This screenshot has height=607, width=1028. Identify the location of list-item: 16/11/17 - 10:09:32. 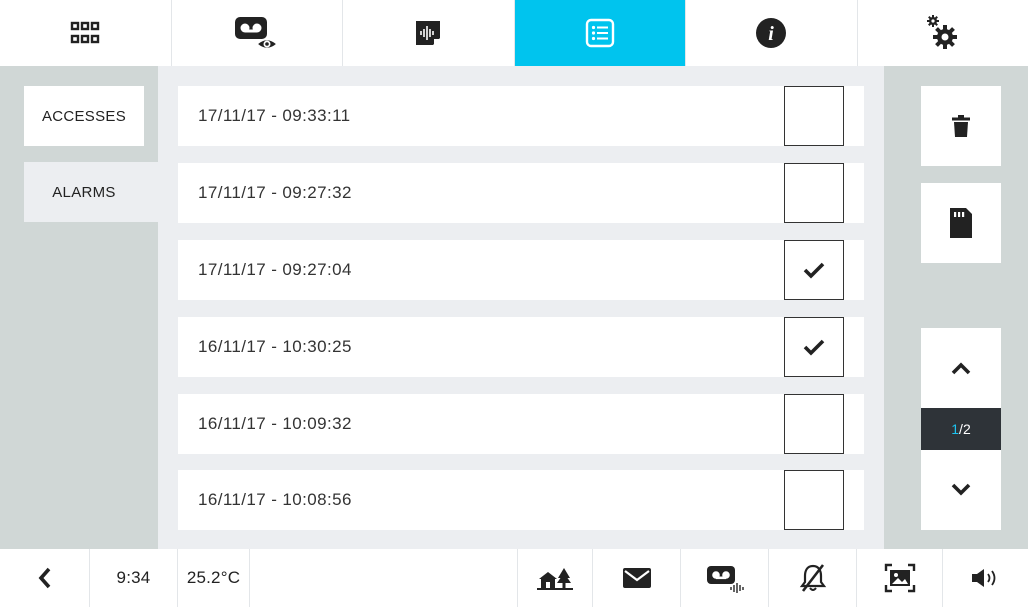
(521, 424).